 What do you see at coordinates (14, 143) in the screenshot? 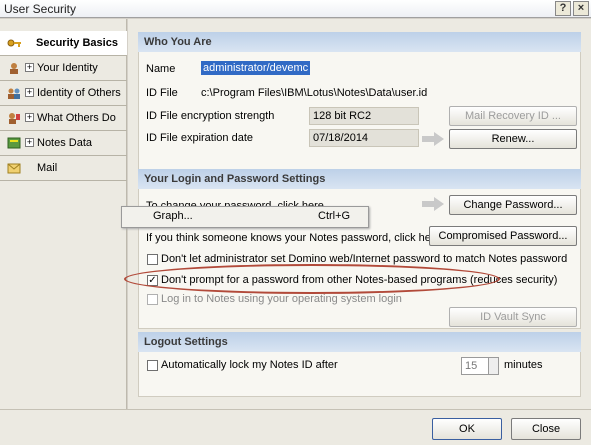
I see `database-icon` at bounding box center [14, 143].